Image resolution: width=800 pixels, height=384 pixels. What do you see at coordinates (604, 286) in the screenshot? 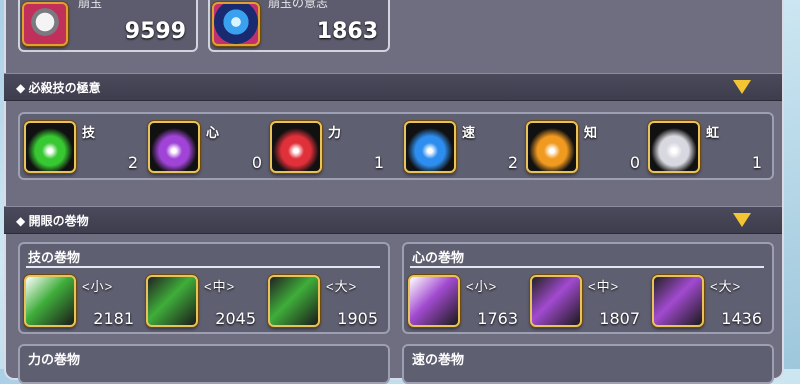
I see `kokoro-scroll-medium-label: <中>` at bounding box center [604, 286].